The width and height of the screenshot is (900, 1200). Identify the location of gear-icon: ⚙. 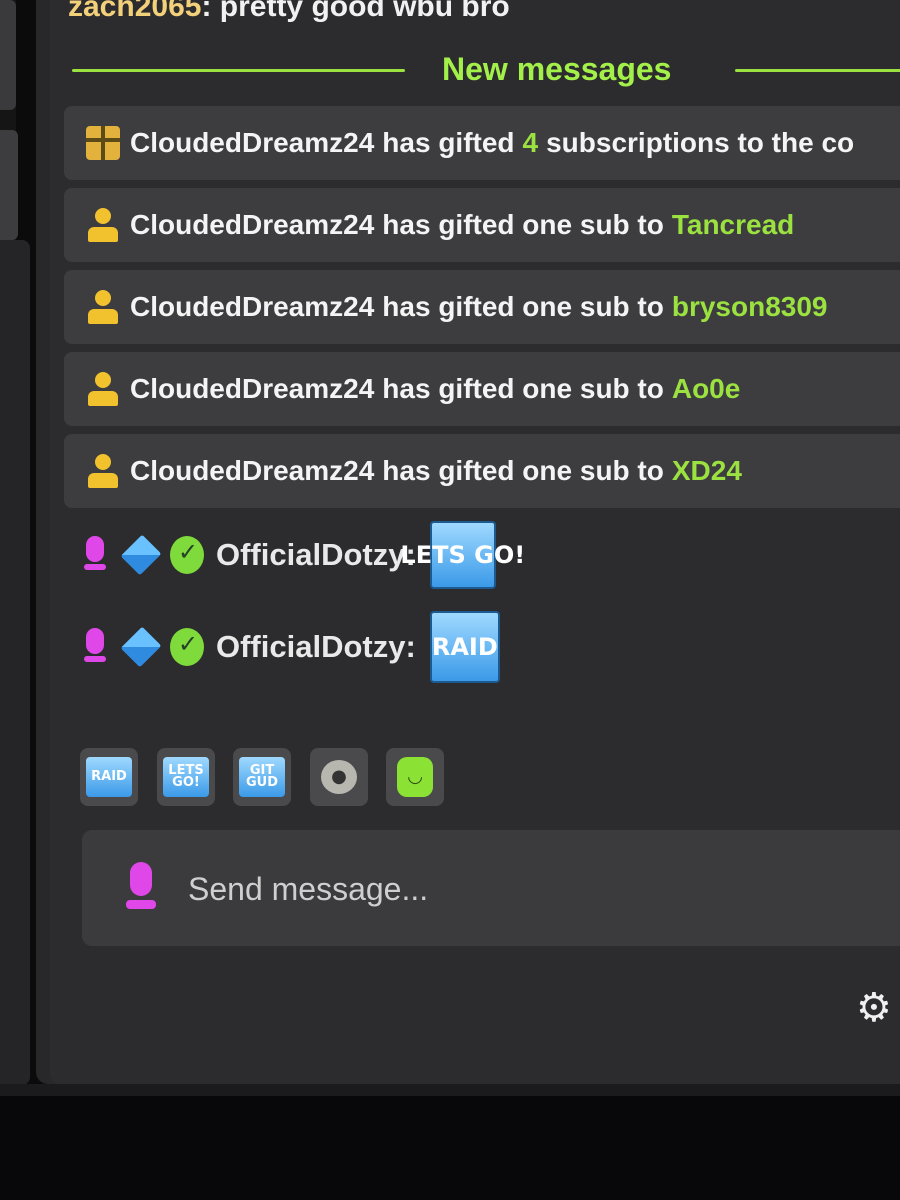
(876, 1008).